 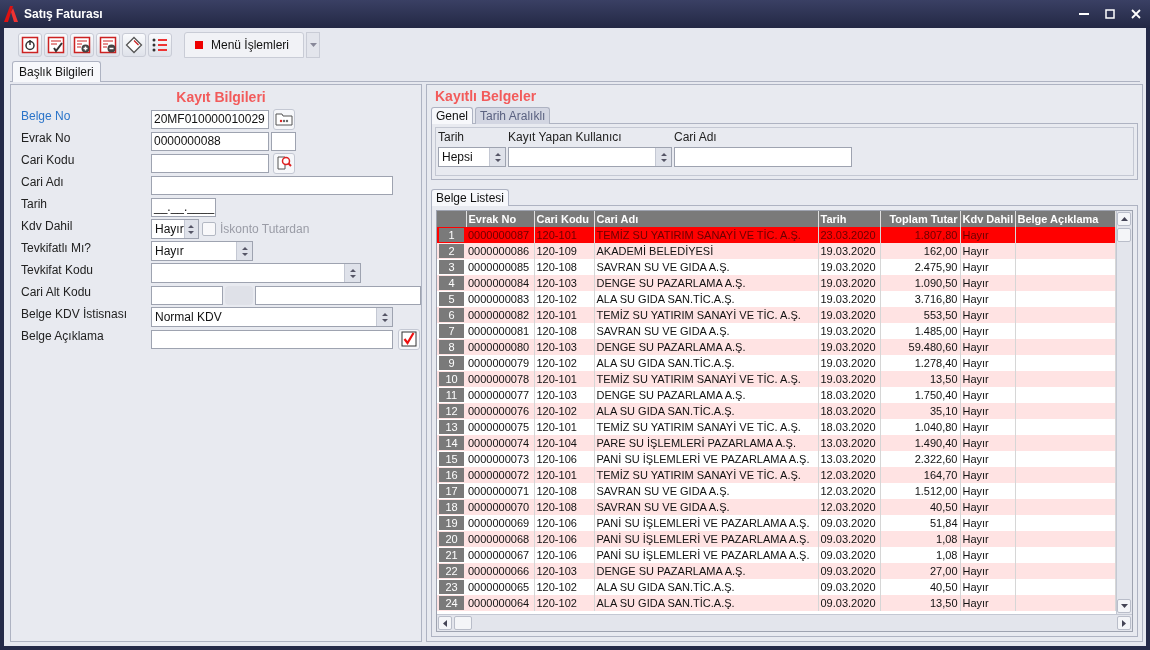 I want to click on table-row: 17 0000000071 120-108 SAVRAN SU VE GIDA A.Ş. 12.03.2020 1.512,00 Hayır, so click(x=776, y=491).